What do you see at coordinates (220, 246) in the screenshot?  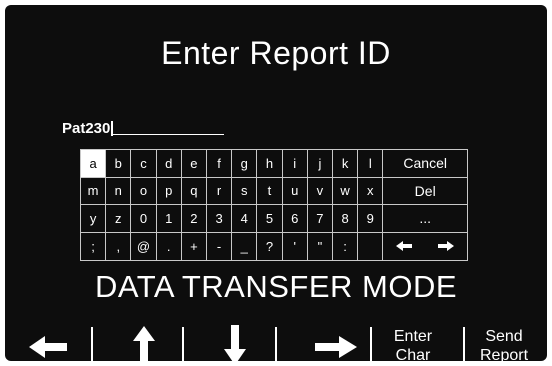 I see `keyboard-key: -` at bounding box center [220, 246].